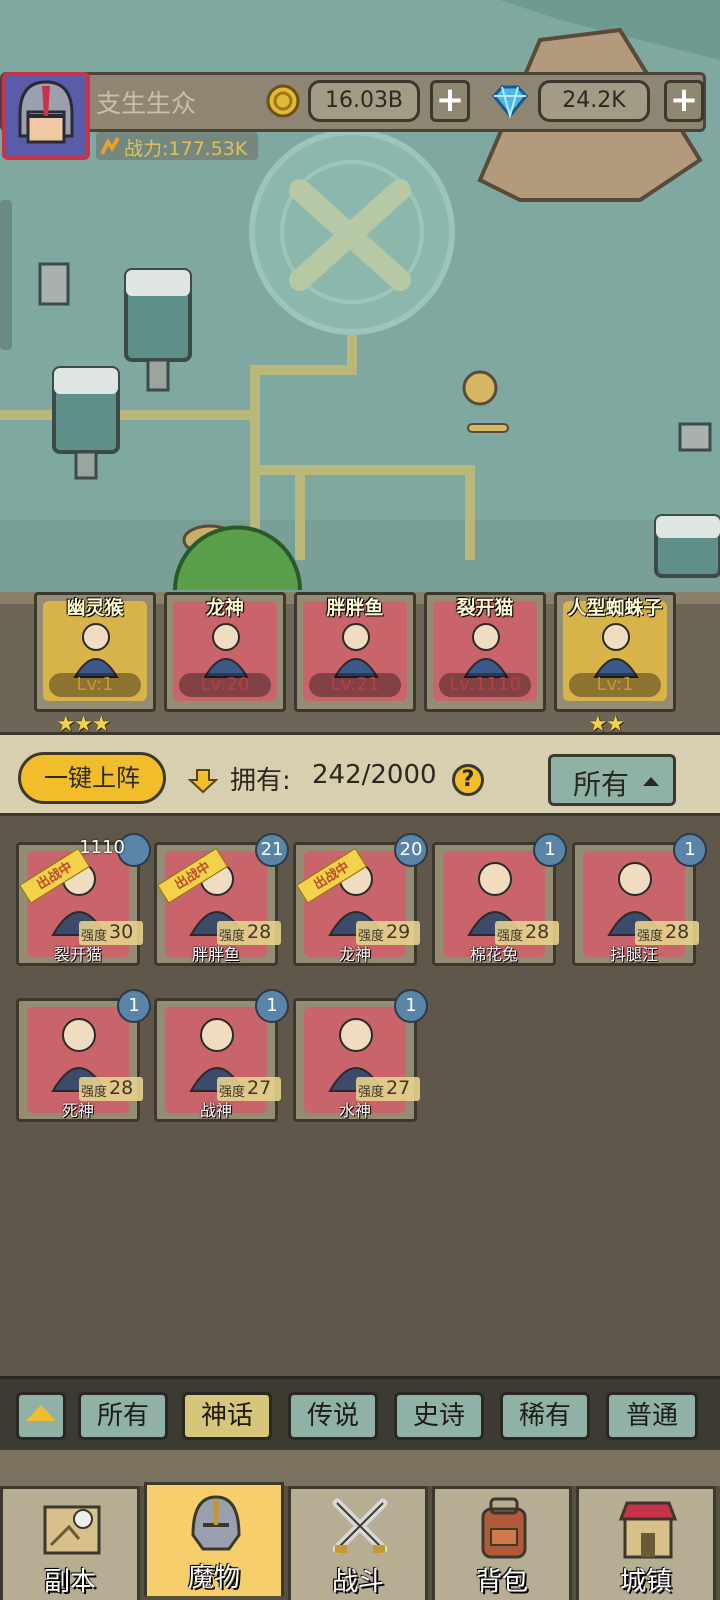  I want to click on team-monster-name: 龙神, so click(224, 608).